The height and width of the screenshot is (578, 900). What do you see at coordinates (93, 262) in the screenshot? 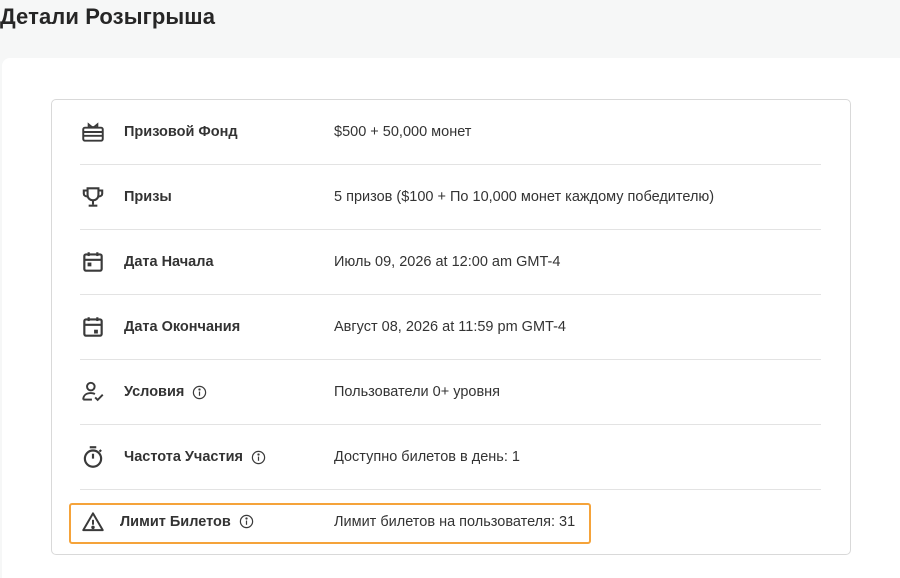
I see `calendar-start-icon` at bounding box center [93, 262].